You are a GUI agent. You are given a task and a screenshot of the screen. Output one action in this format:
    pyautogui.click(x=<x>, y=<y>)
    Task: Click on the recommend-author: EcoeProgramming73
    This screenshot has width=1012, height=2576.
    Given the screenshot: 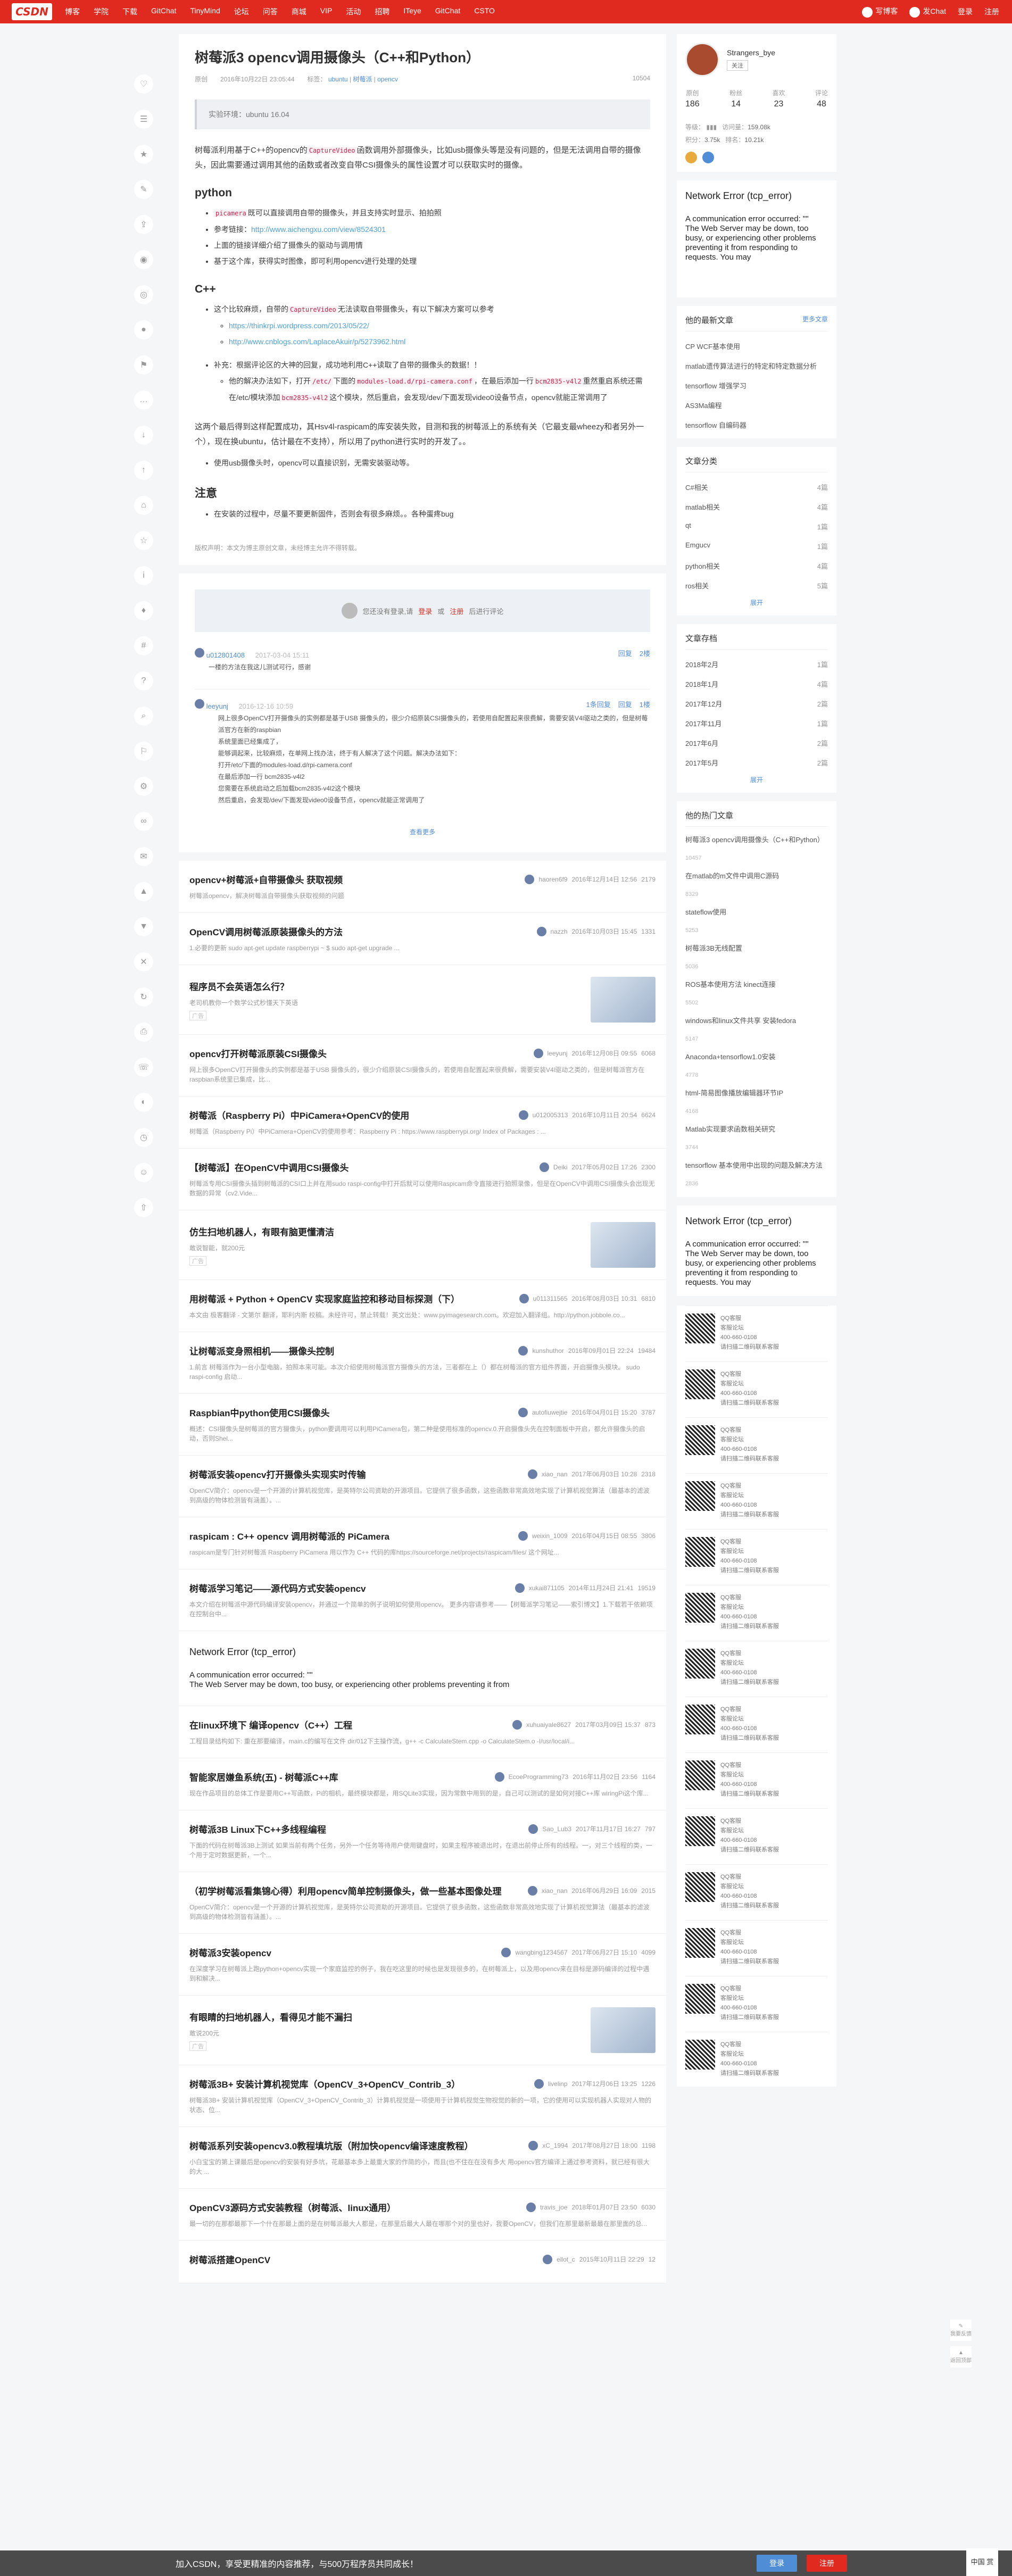 What is the action you would take?
    pyautogui.click(x=539, y=1777)
    